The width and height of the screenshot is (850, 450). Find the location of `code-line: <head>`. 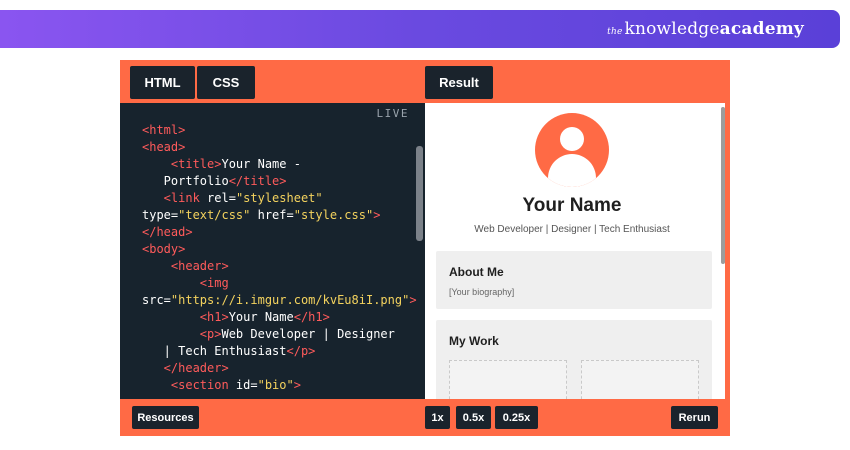

code-line: <head> is located at coordinates (279, 147).